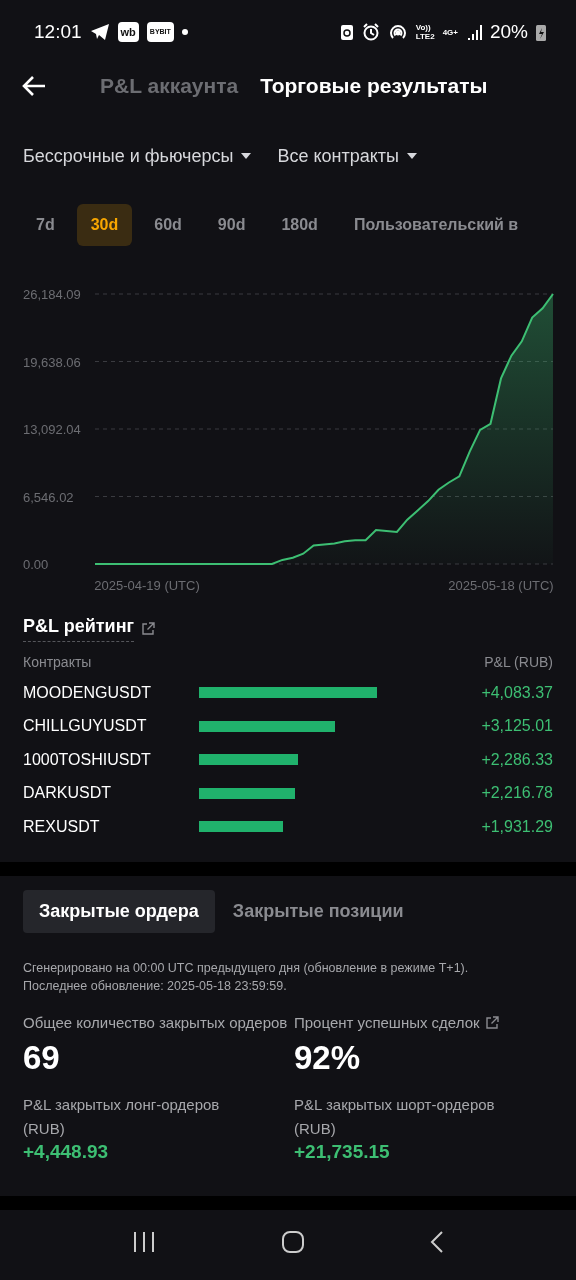 Image resolution: width=576 pixels, height=1280 pixels. Describe the element at coordinates (122, 1116) in the screenshot. I see `stat-label: P&L закрытых лонг-ордеров (RUB)` at that location.